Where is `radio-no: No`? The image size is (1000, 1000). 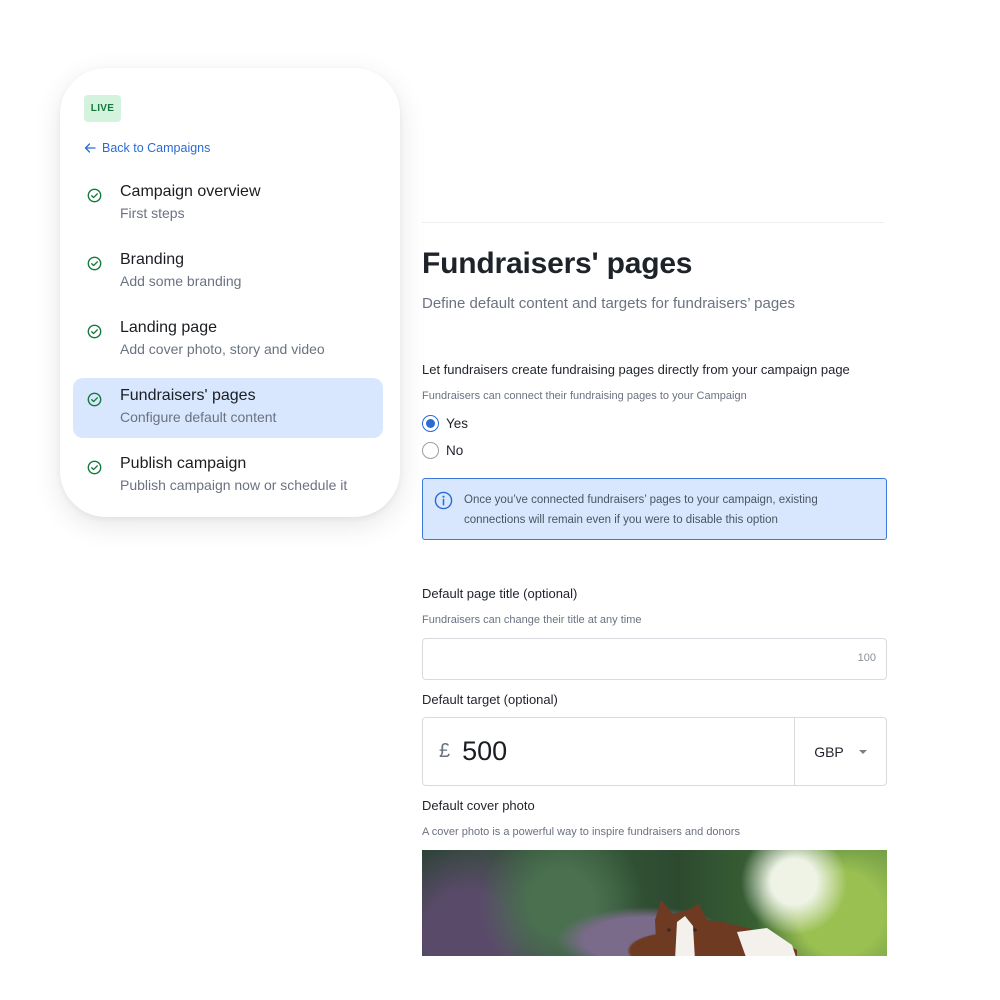
radio-no: No is located at coordinates (442, 450).